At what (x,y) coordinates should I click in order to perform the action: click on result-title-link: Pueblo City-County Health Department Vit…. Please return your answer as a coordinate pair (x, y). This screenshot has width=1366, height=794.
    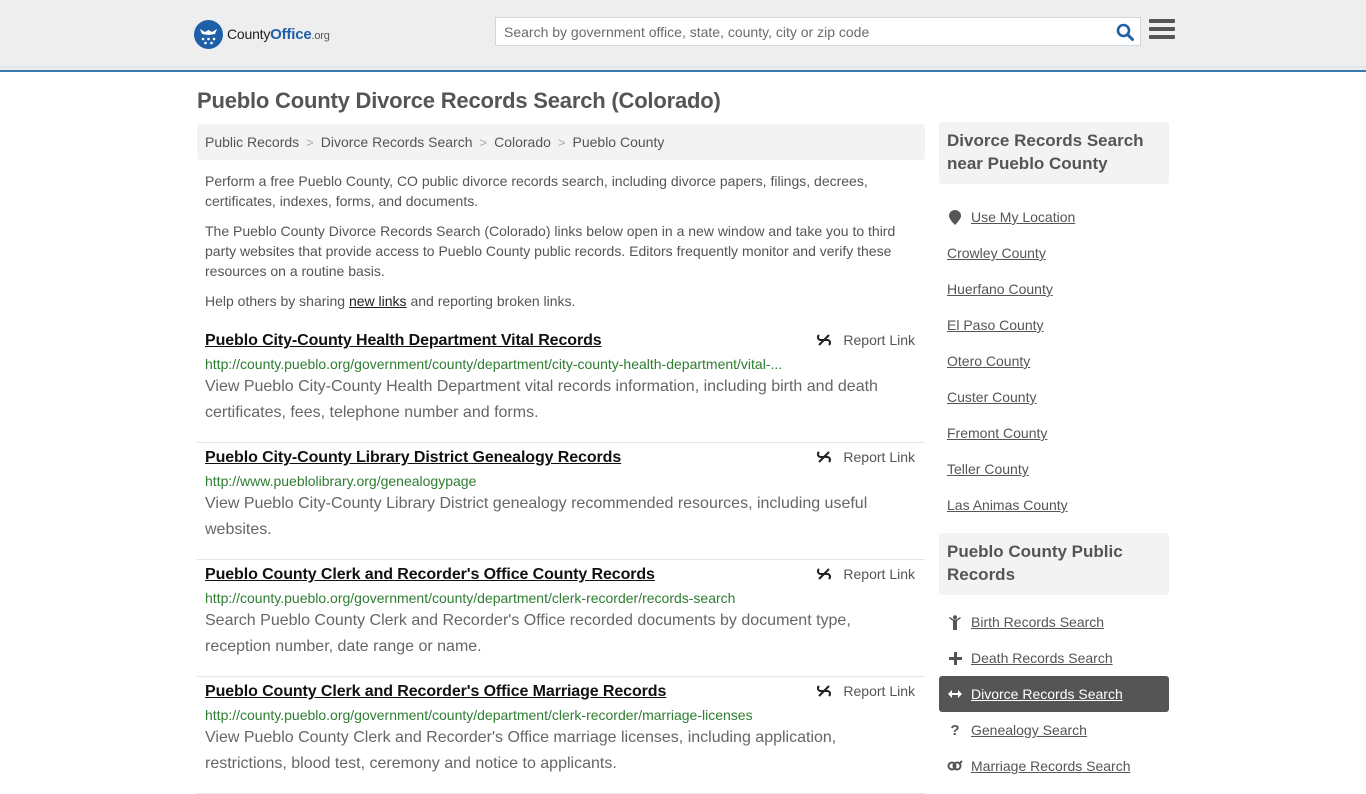
    Looking at the image, I should click on (403, 341).